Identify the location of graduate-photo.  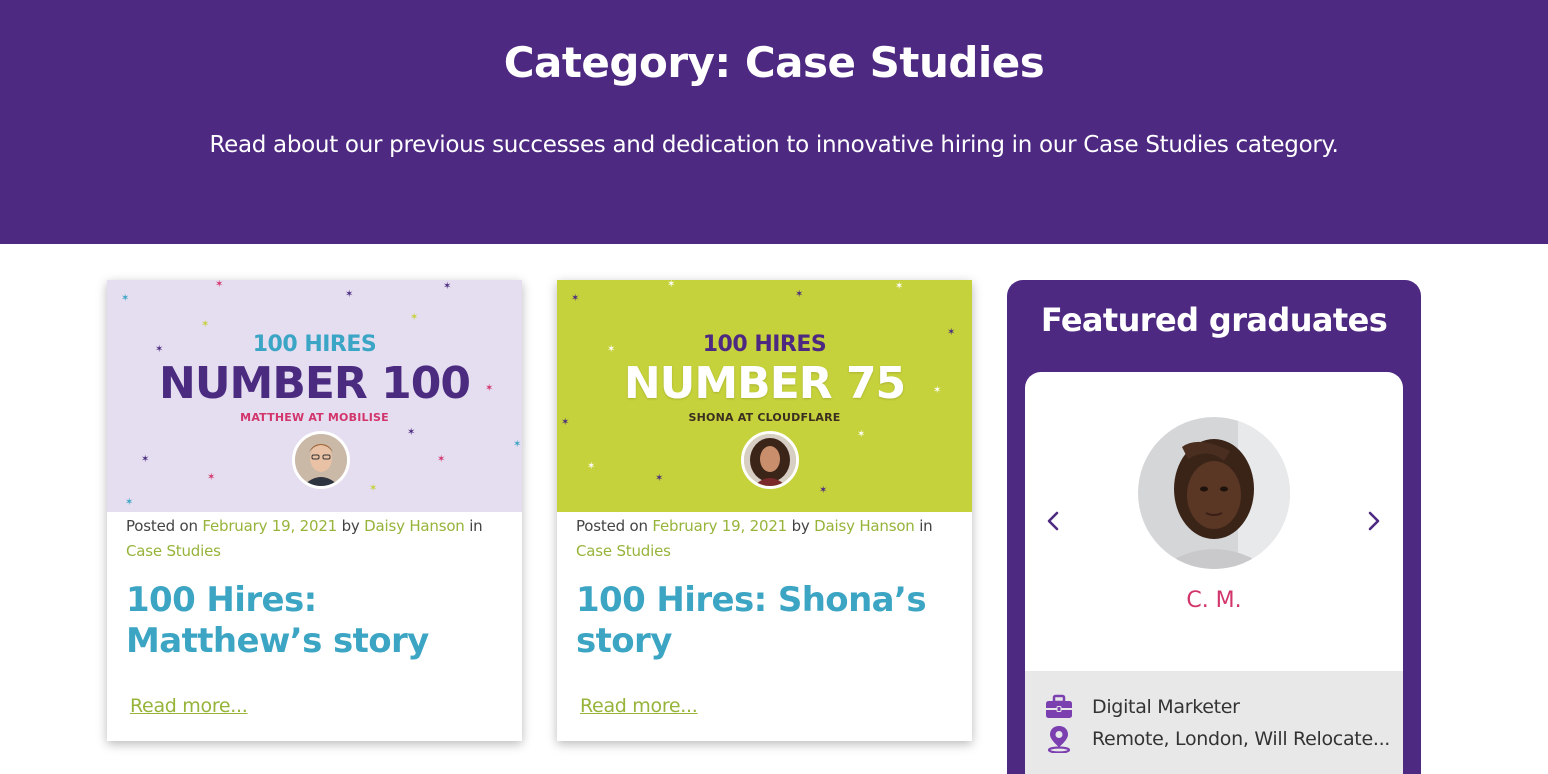
(1214, 493).